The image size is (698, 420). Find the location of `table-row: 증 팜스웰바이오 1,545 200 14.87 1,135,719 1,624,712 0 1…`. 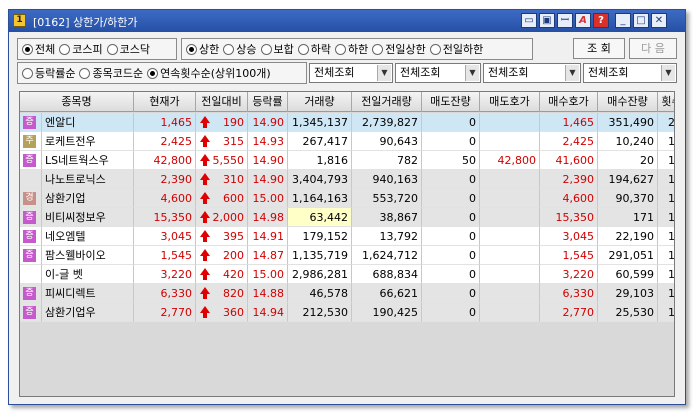

table-row: 증 팜스웰바이오 1,545 200 14.87 1,135,719 1,624,712 0 1… is located at coordinates (347, 255).